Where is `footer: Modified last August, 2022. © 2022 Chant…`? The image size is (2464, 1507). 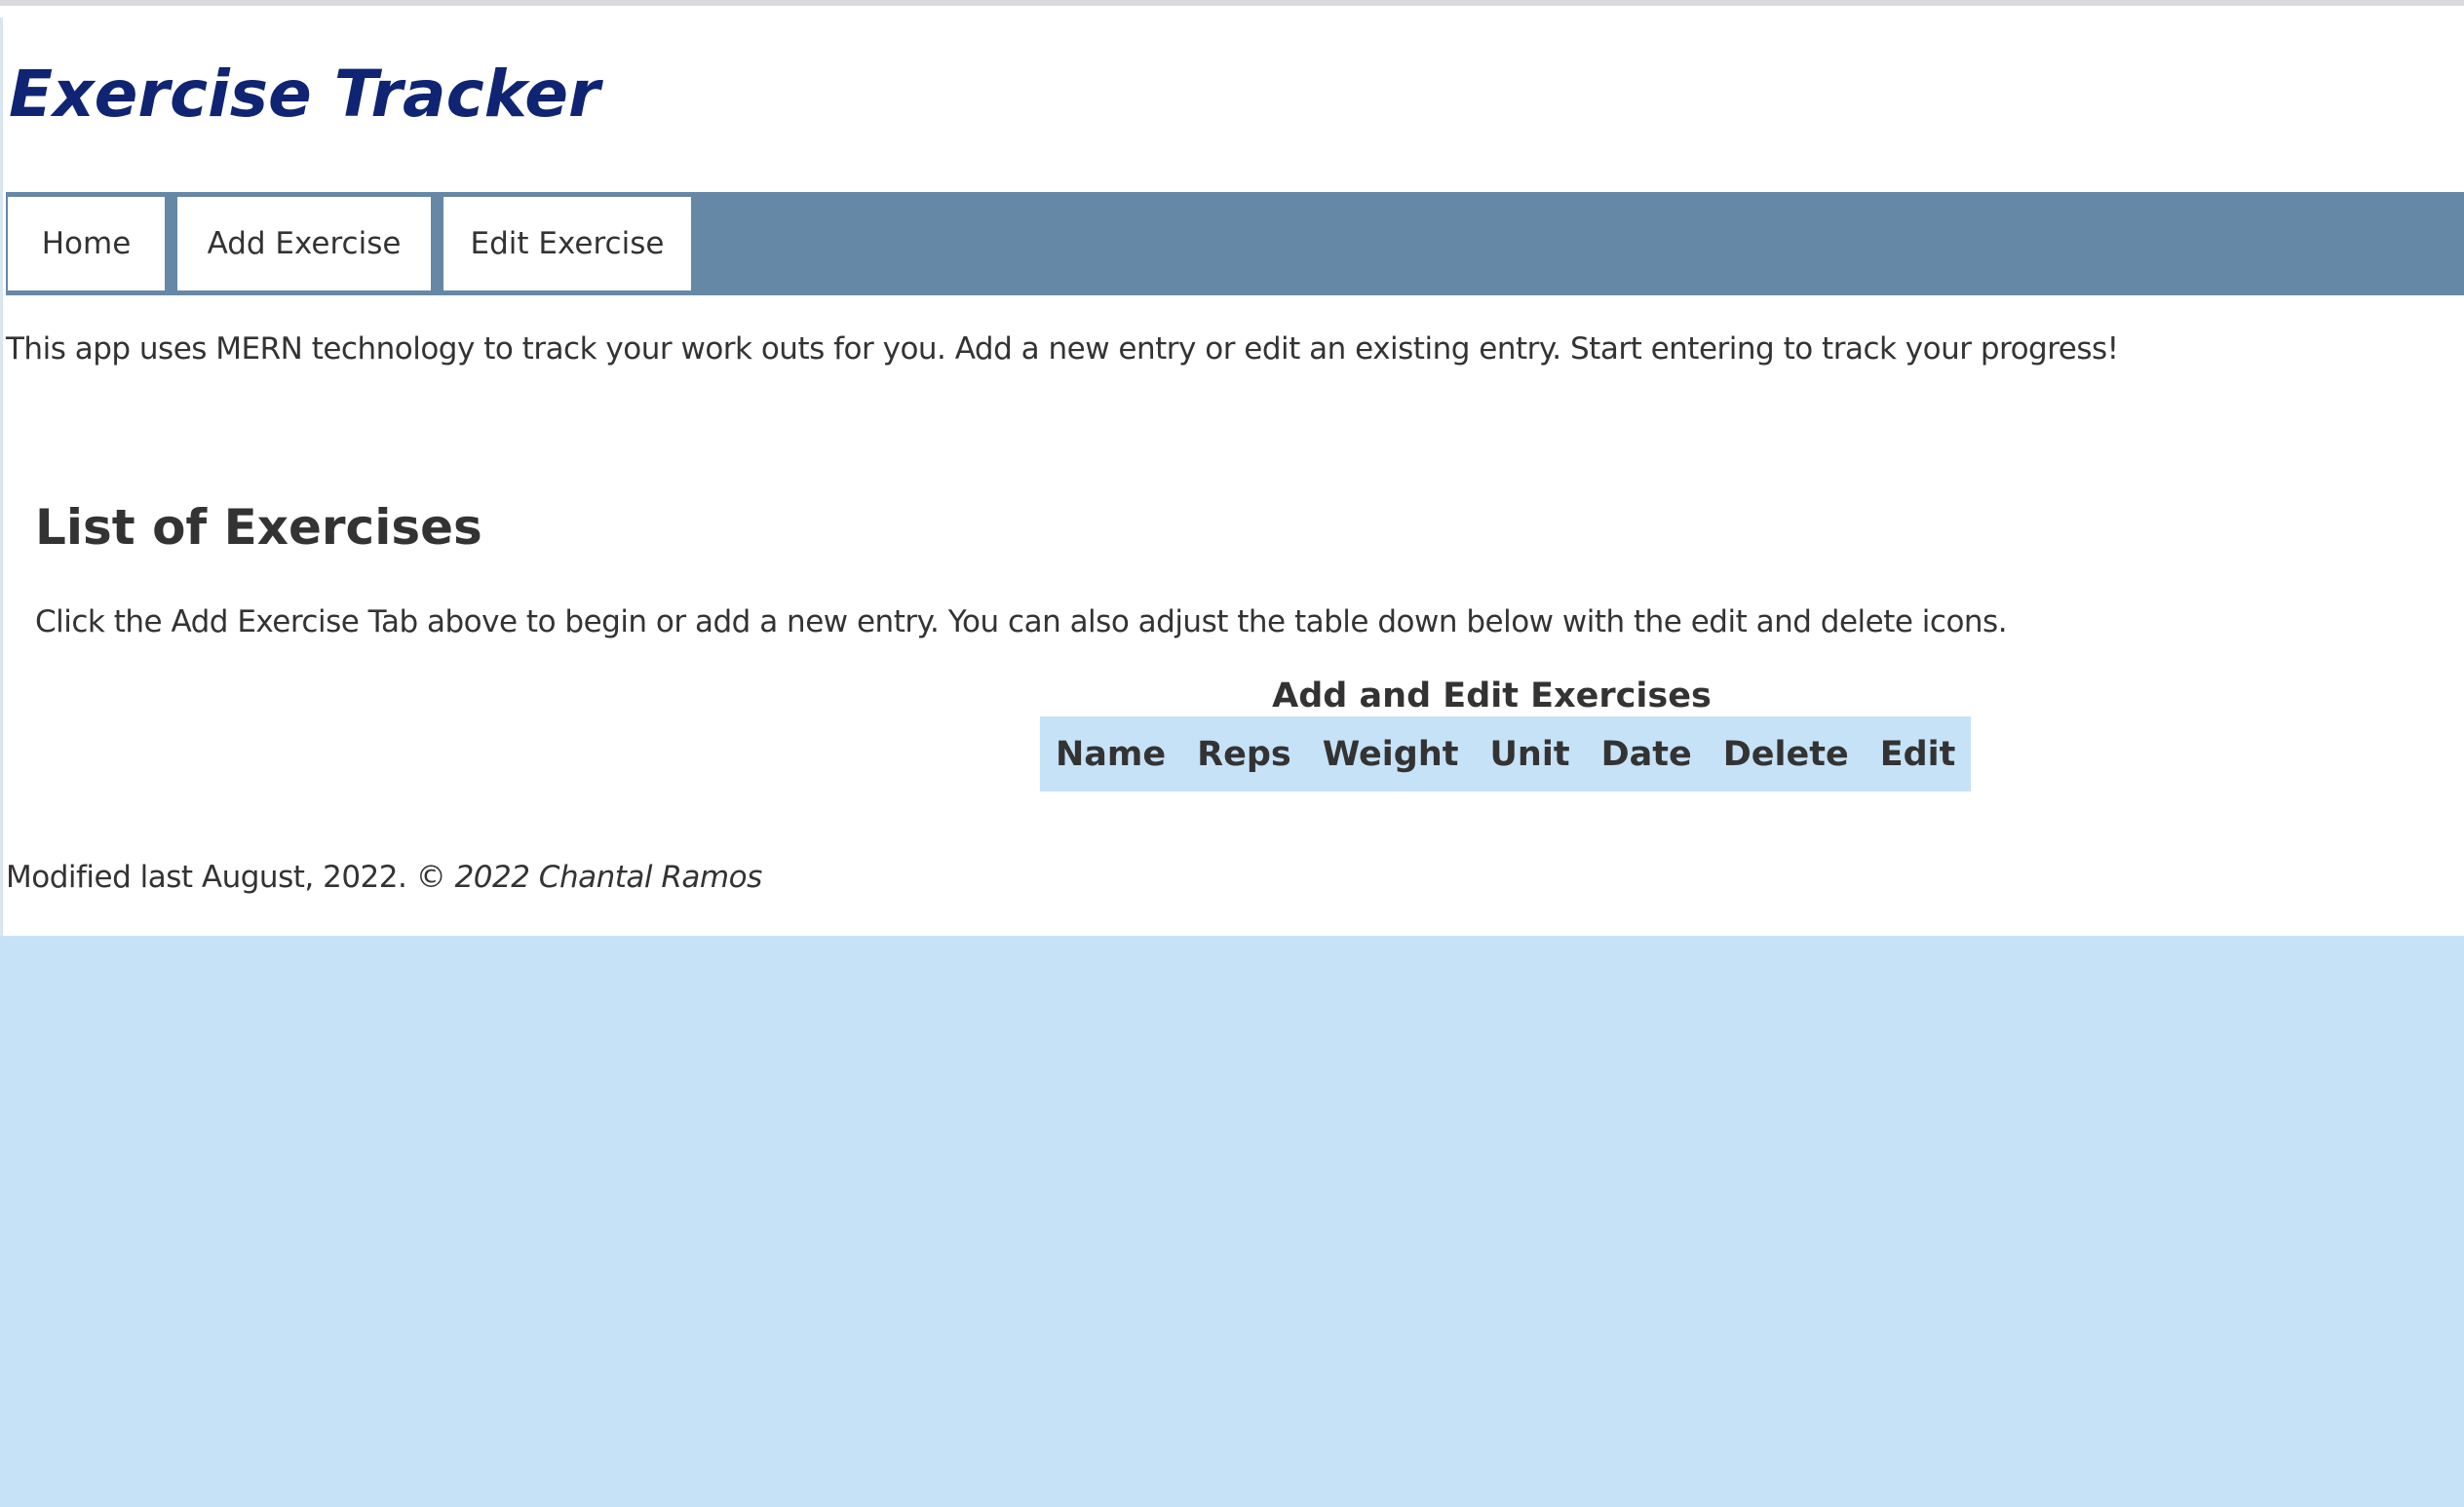
footer: Modified last August, 2022. © 2022 Chant… is located at coordinates (384, 877).